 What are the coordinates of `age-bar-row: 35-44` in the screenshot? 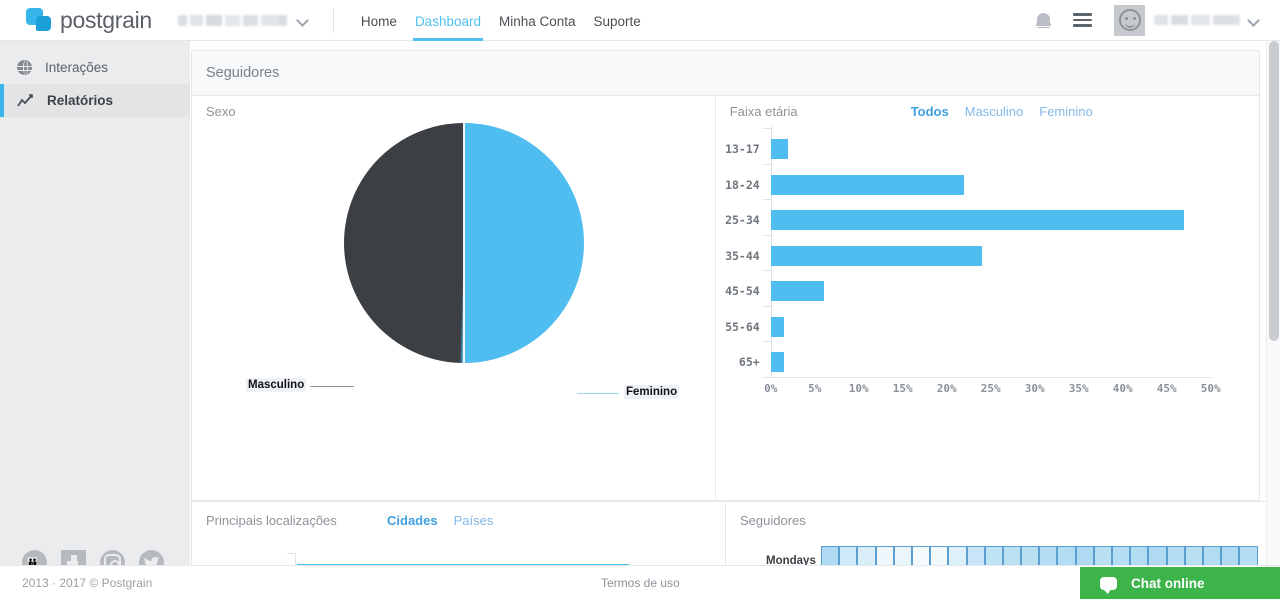 It's located at (853, 255).